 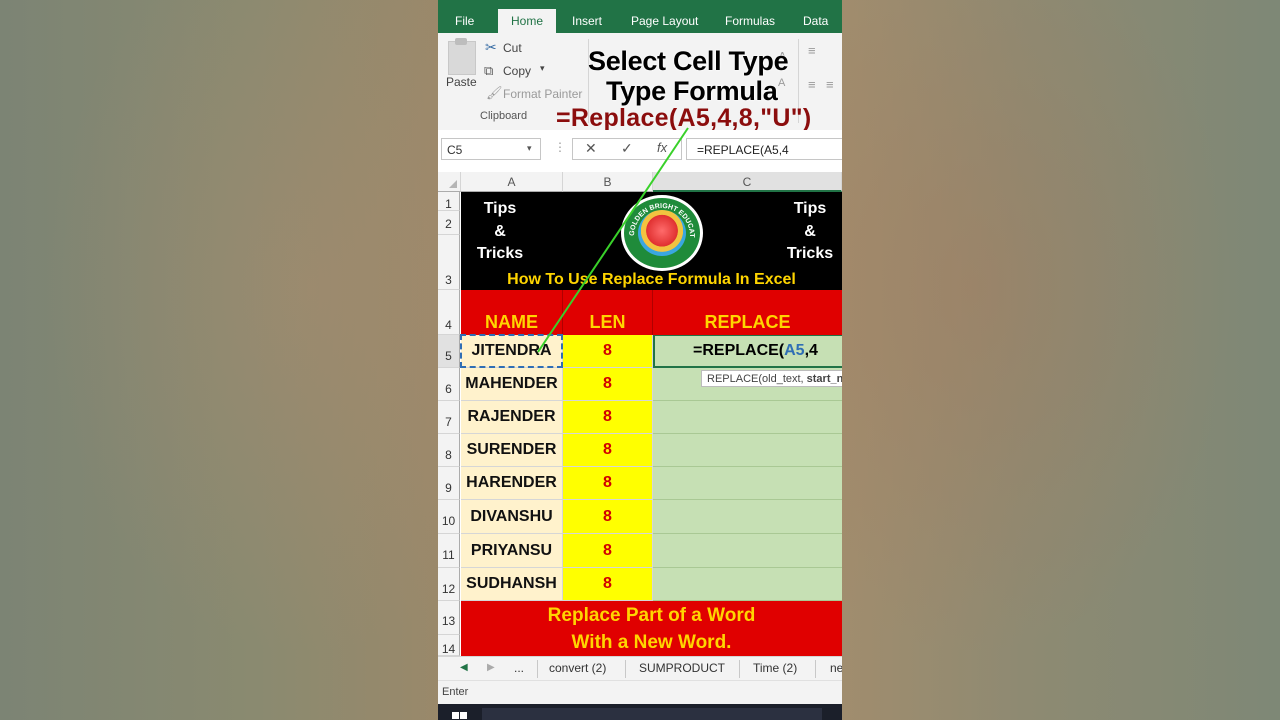 I want to click on sheet-tab-time-2: Time (2), so click(x=775, y=669).